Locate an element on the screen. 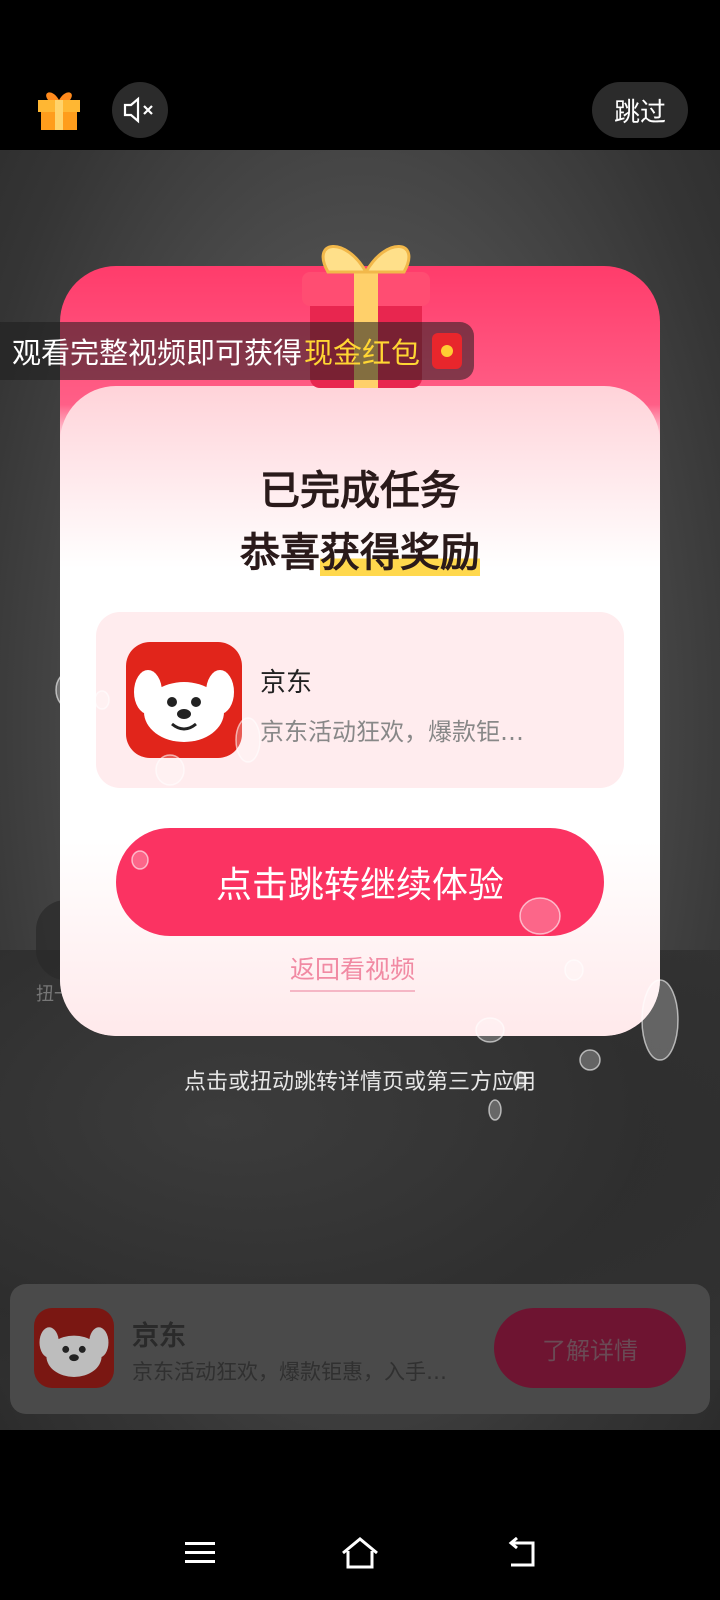 Image resolution: width=720 pixels, height=1600 pixels. mute-button is located at coordinates (140, 110).